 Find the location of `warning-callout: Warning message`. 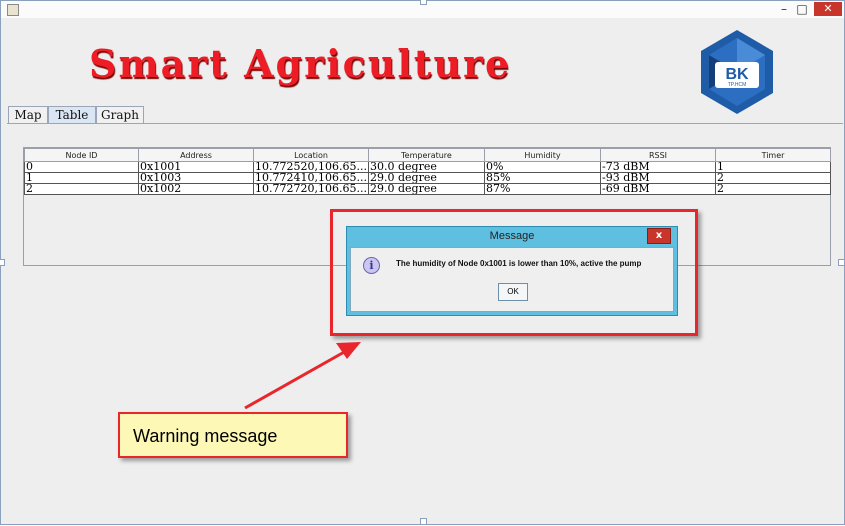

warning-callout: Warning message is located at coordinates (233, 435).